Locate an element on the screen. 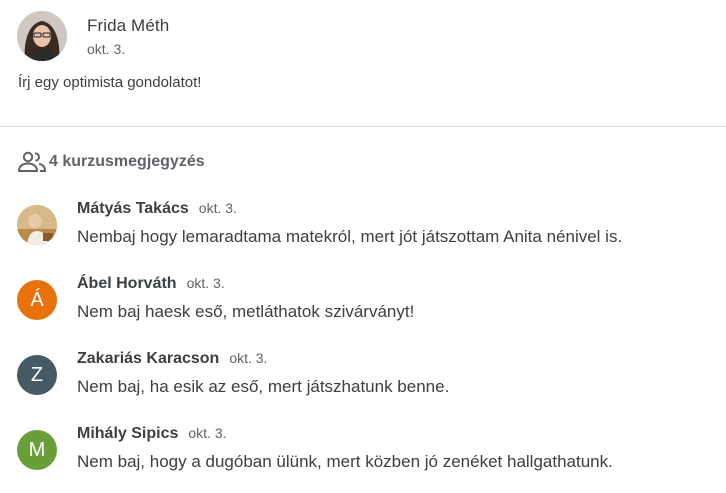  post-date: okt. 3. is located at coordinates (106, 49).